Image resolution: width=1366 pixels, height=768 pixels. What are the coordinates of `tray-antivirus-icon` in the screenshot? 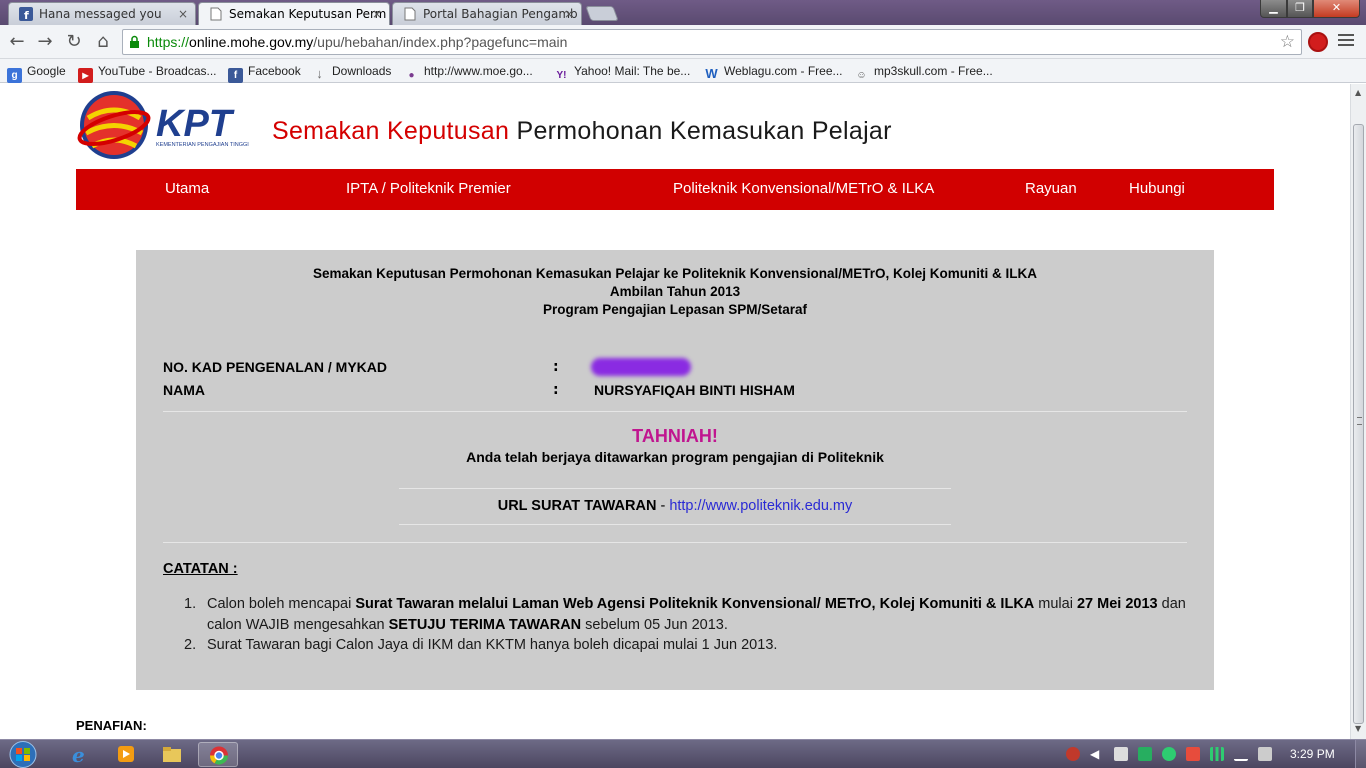 It's located at (1193, 754).